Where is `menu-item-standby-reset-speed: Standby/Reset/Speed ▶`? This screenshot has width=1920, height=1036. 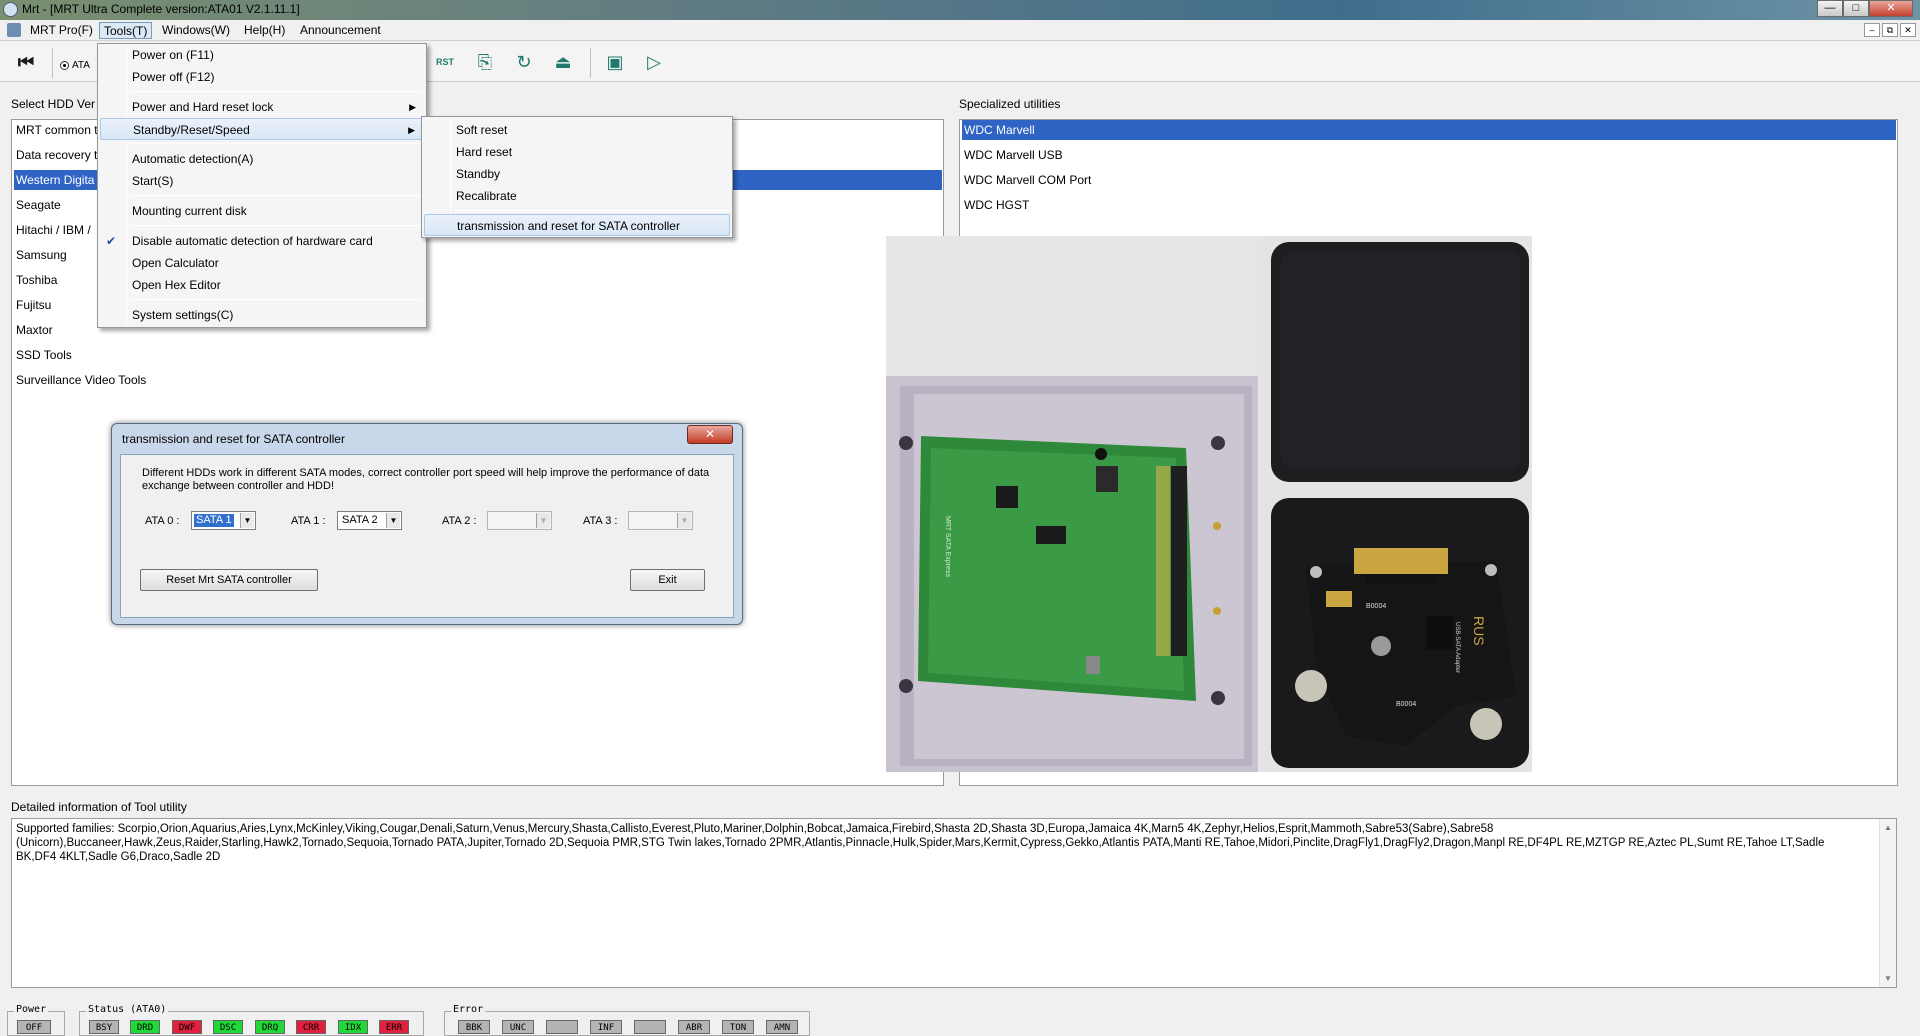 menu-item-standby-reset-speed: Standby/Reset/Speed ▶ is located at coordinates (262, 129).